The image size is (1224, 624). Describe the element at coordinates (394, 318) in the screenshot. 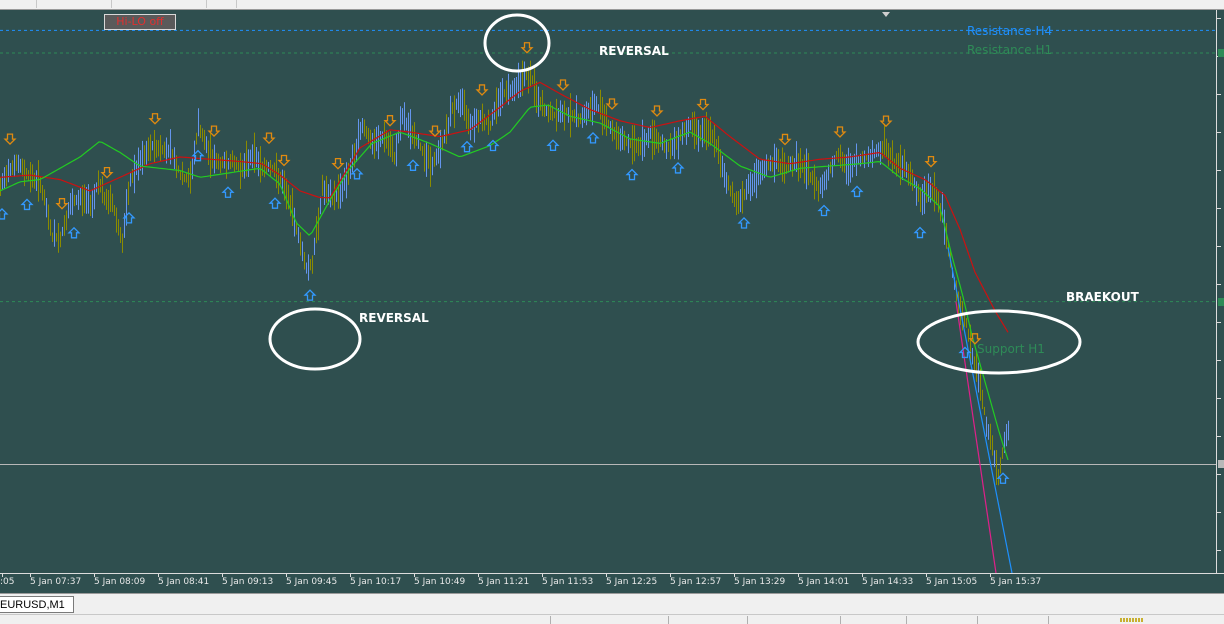

I see `reversal-bottom-label: REVERSAL` at that location.